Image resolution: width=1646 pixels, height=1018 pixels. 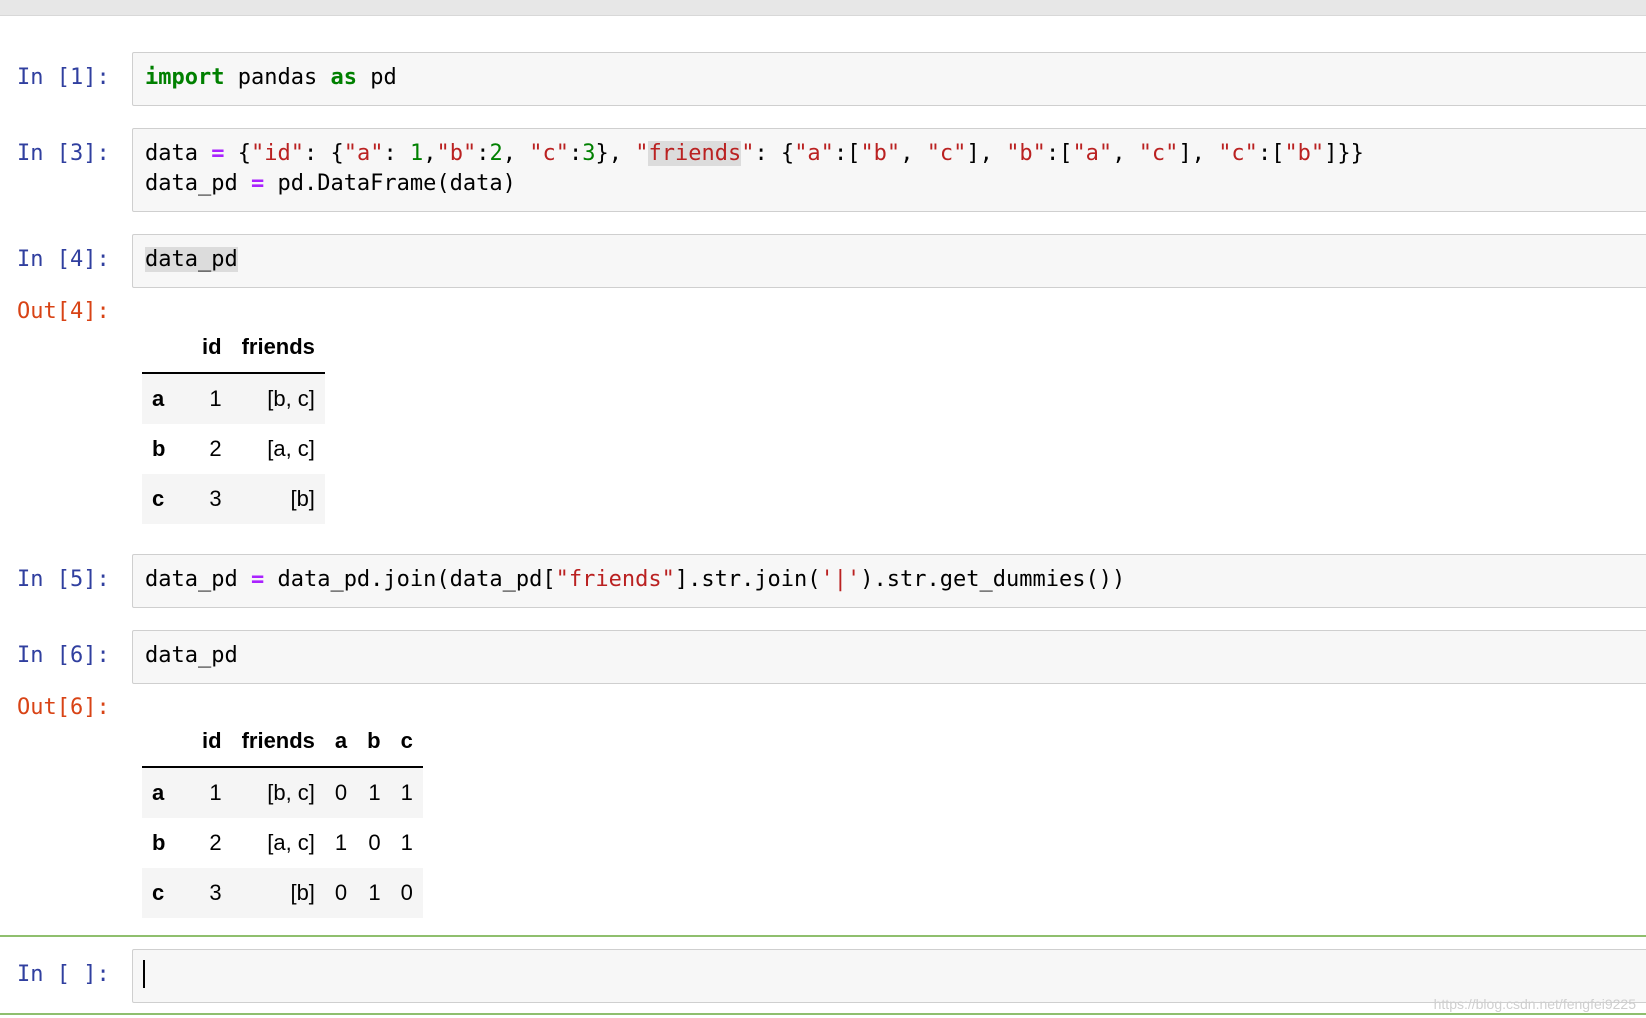 I want to click on input-prompt-6: In [6]:, so click(x=63, y=655).